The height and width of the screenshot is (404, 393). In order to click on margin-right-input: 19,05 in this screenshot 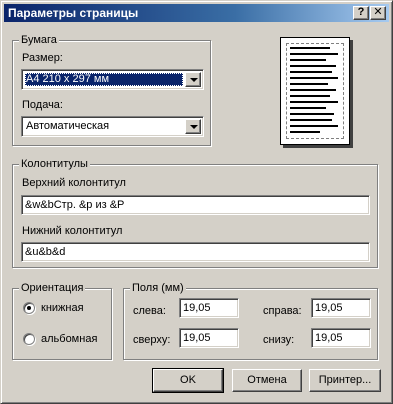, I will do `click(341, 308)`.